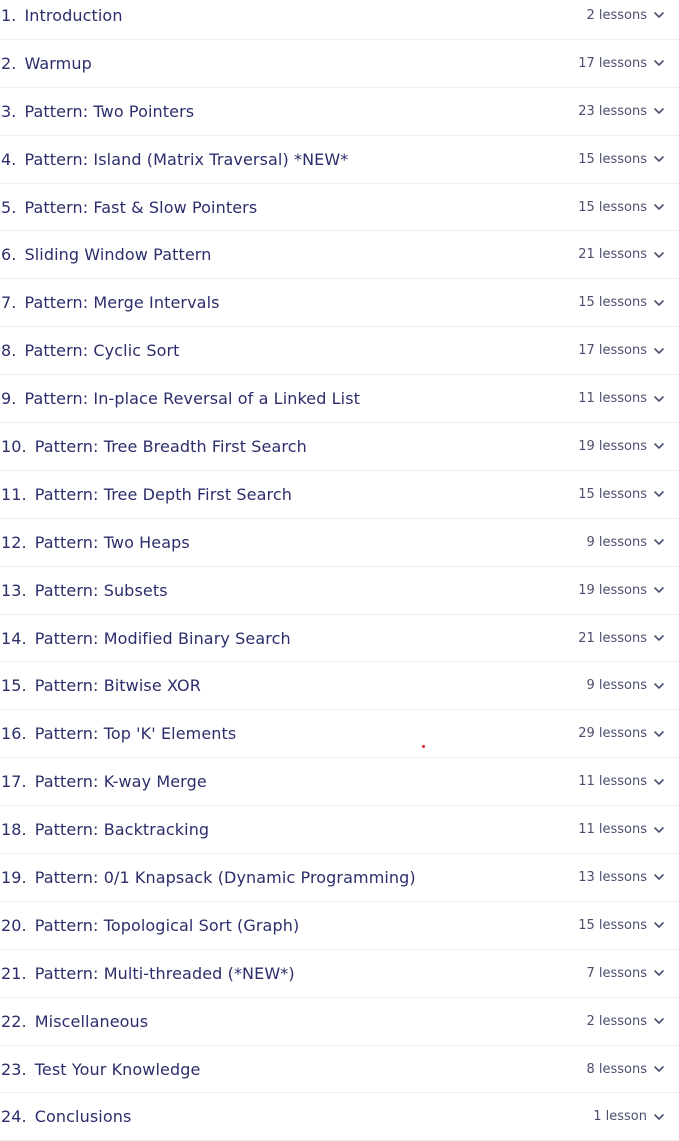  Describe the element at coordinates (97, 111) in the screenshot. I see `module-title-group: 3. Pattern: Two Pointers` at that location.